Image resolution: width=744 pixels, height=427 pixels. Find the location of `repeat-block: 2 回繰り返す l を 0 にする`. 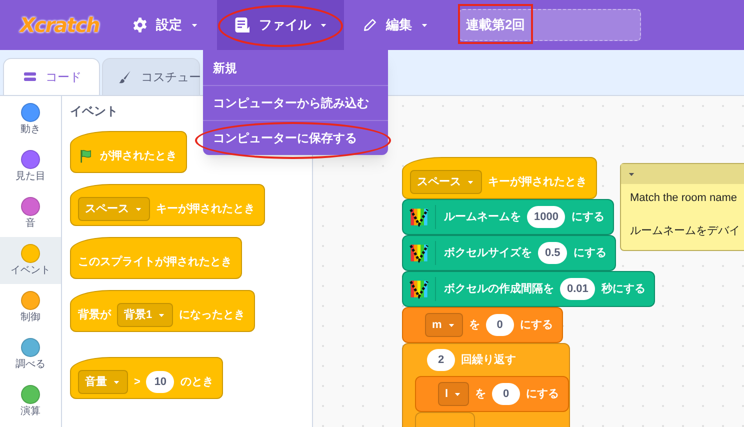

repeat-block: 2 回繰り返す l を 0 にする is located at coordinates (486, 385).